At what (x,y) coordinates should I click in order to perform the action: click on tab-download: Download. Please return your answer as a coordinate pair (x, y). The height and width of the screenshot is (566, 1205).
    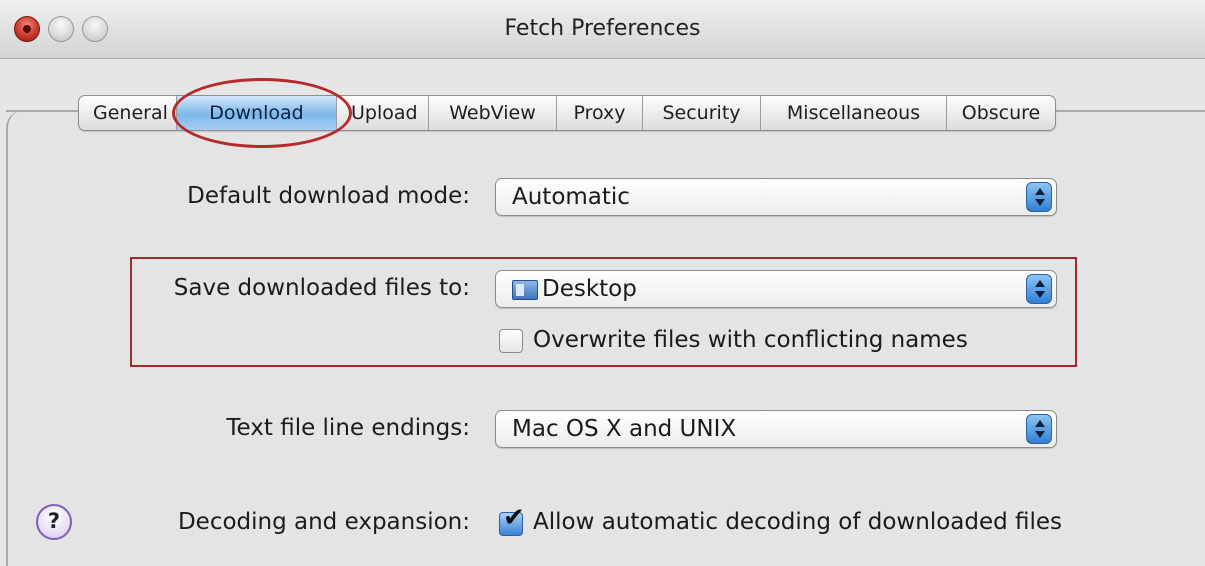
    Looking at the image, I should click on (257, 113).